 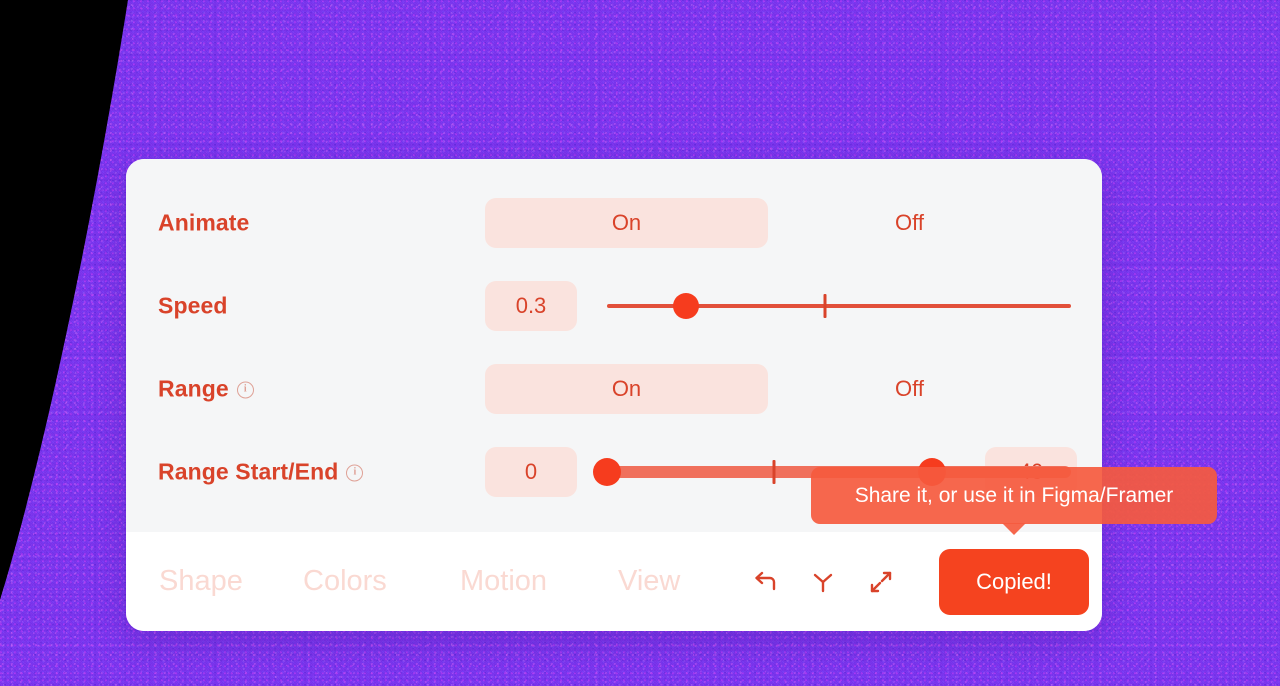 What do you see at coordinates (503, 581) in the screenshot?
I see `tab-motion: Motion` at bounding box center [503, 581].